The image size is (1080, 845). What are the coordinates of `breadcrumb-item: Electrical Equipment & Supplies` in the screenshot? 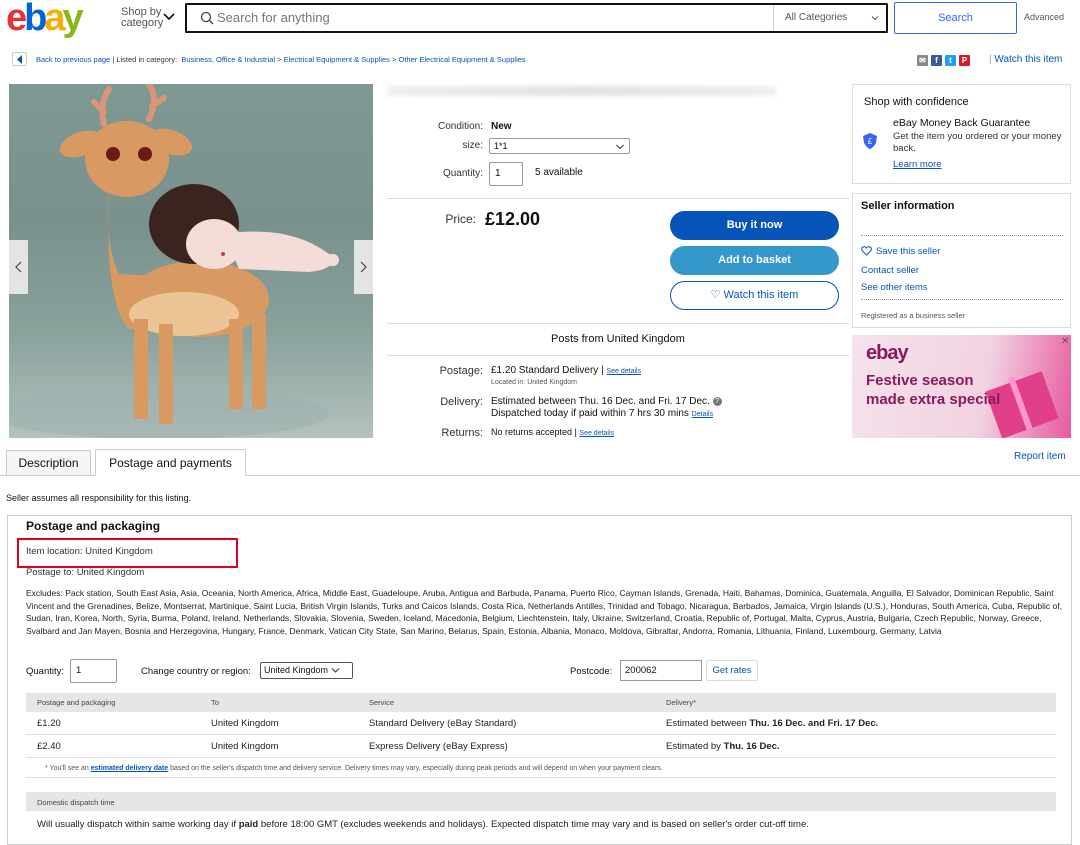 It's located at (337, 59).